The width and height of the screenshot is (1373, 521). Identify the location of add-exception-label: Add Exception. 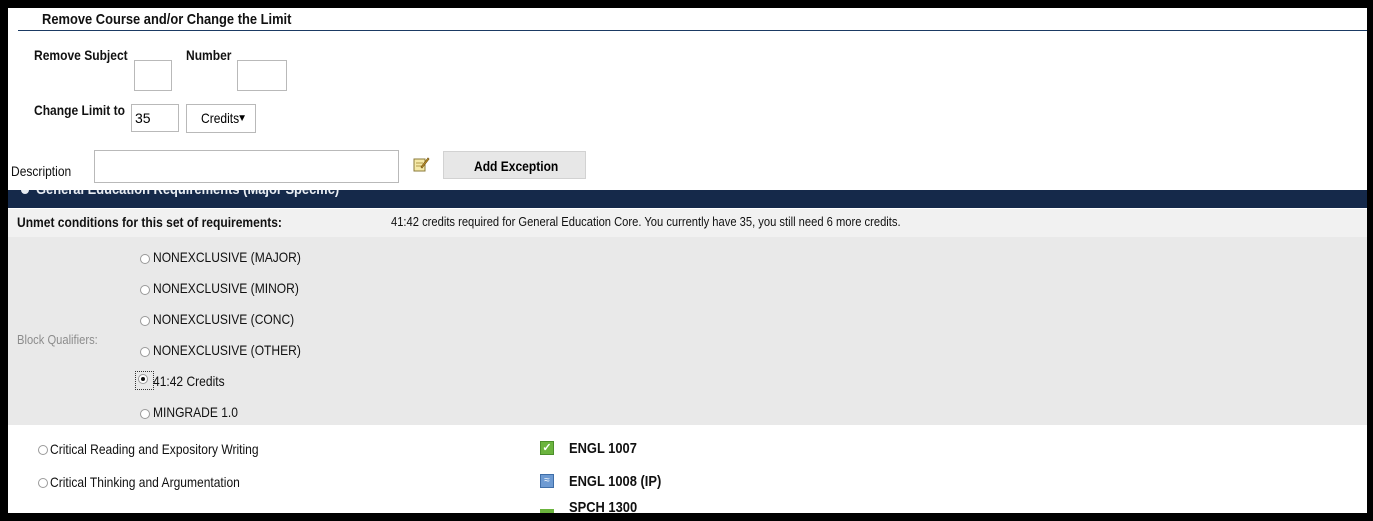
(516, 166).